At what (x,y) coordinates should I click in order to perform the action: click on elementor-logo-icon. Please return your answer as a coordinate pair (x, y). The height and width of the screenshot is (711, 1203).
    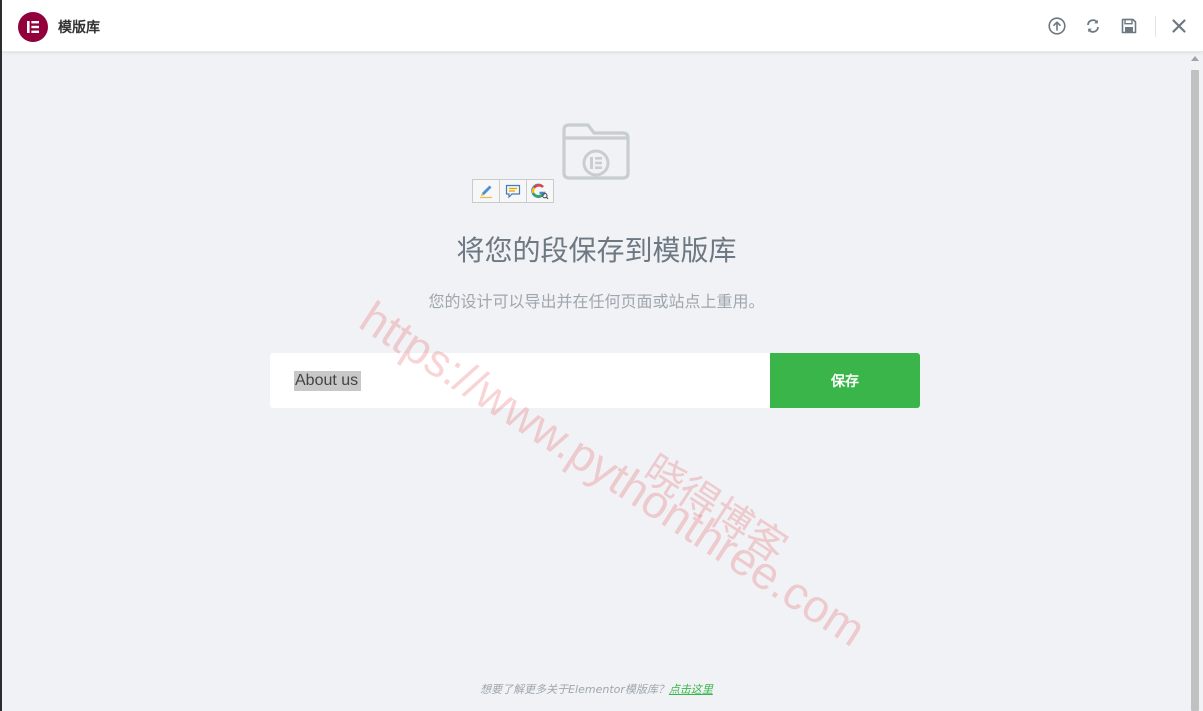
    Looking at the image, I should click on (33, 27).